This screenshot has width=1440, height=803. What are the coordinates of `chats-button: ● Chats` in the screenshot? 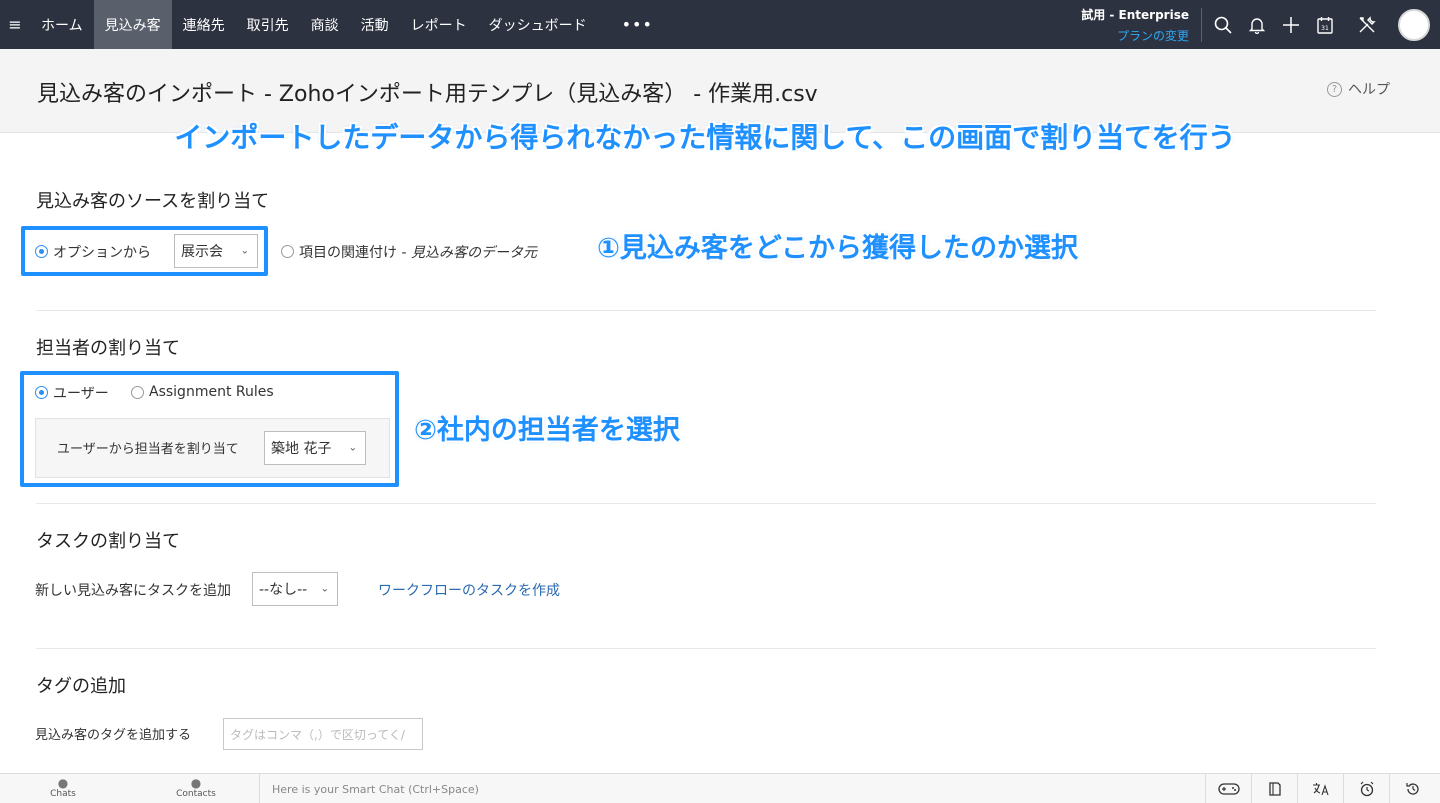 It's located at (63, 788).